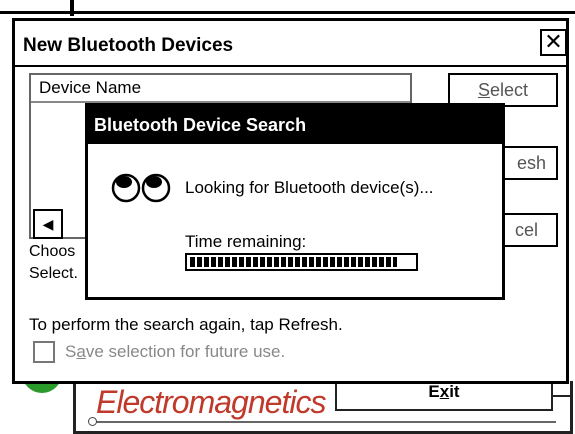 The image size is (575, 434). Describe the element at coordinates (53, 273) in the screenshot. I see `choose-instruction-line2: Select.` at that location.